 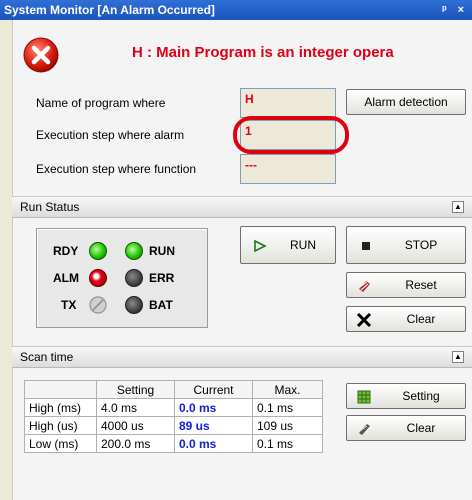 I want to click on stop-button: STOP, so click(x=406, y=245).